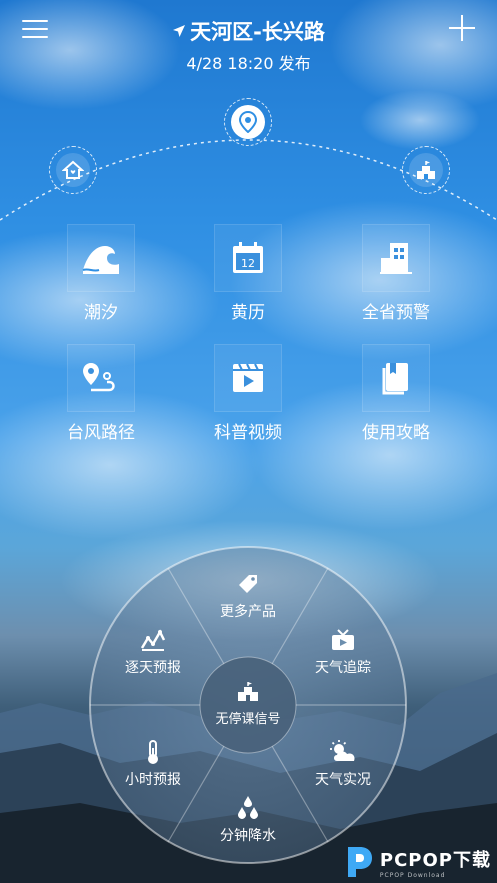 This screenshot has width=497, height=883. I want to click on add-city-button, so click(462, 28).